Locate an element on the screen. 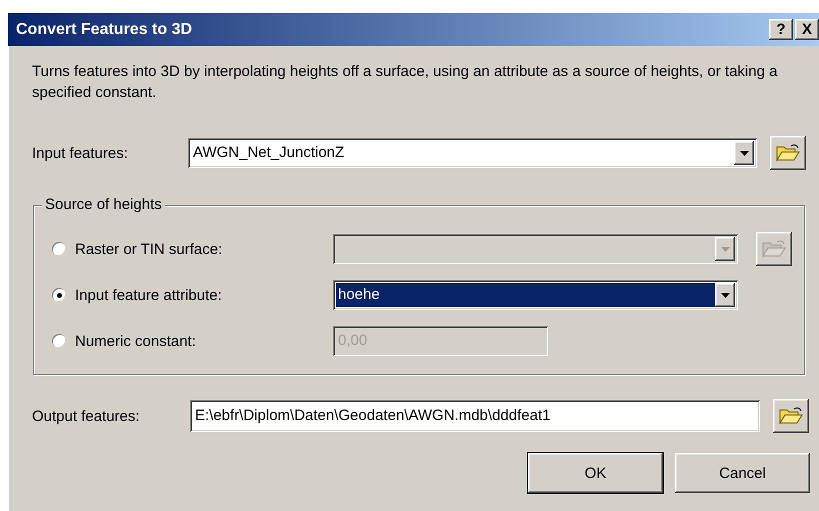 Image resolution: width=819 pixels, height=511 pixels. dropdown: AWGN_Net_JunctionZ is located at coordinates (472, 153).